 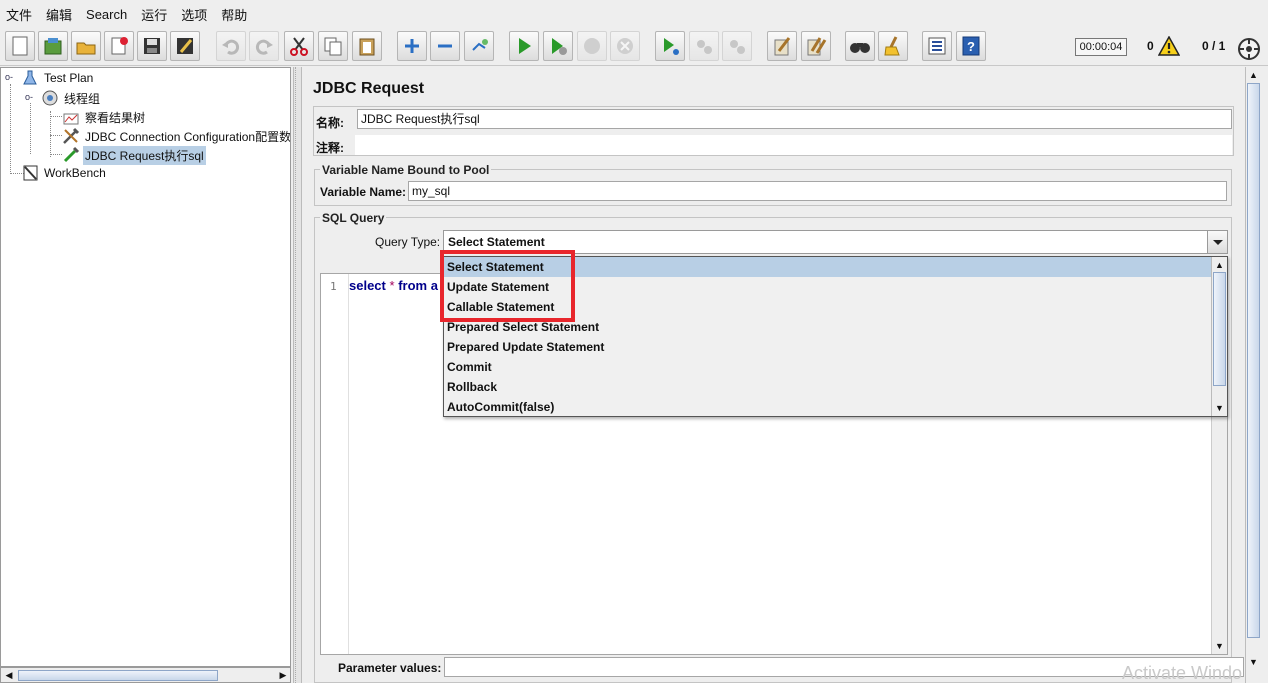 I want to click on templates-button, so click(x=53, y=46).